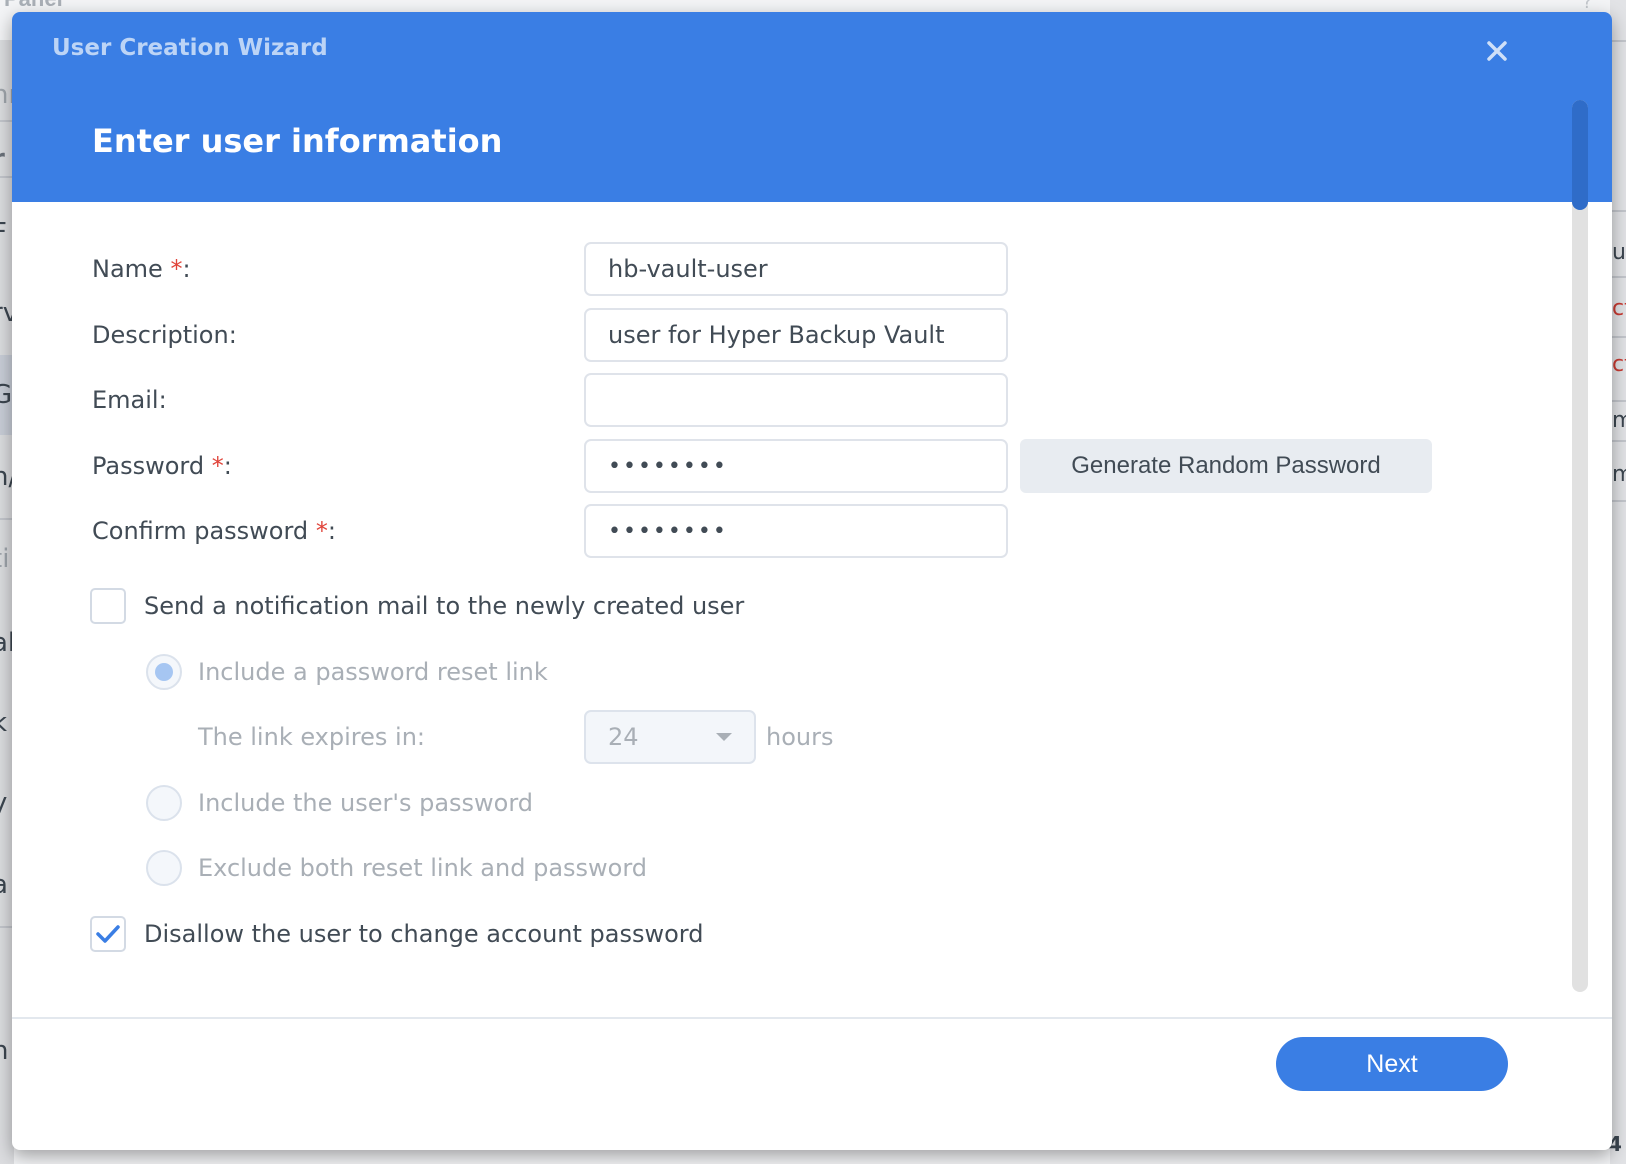 This screenshot has height=1164, width=1626. Describe the element at coordinates (796, 531) in the screenshot. I see `confirm-password-input: ••••••••` at that location.